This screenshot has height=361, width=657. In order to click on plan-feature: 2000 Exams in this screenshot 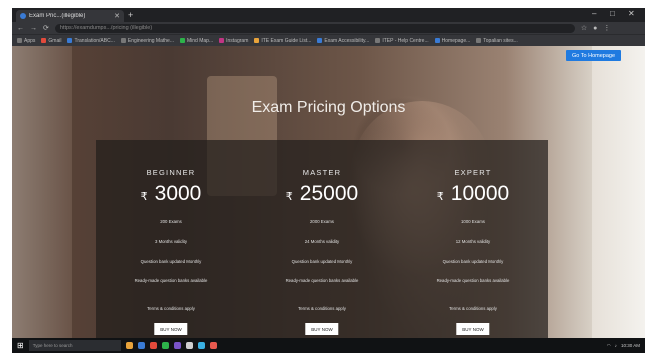, I will do `click(322, 221)`.